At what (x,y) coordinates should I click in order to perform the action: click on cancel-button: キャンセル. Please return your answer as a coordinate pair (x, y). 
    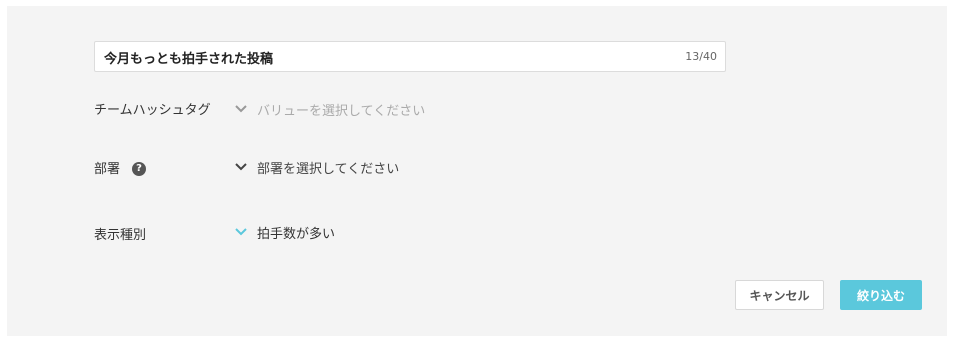
    Looking at the image, I should click on (779, 295).